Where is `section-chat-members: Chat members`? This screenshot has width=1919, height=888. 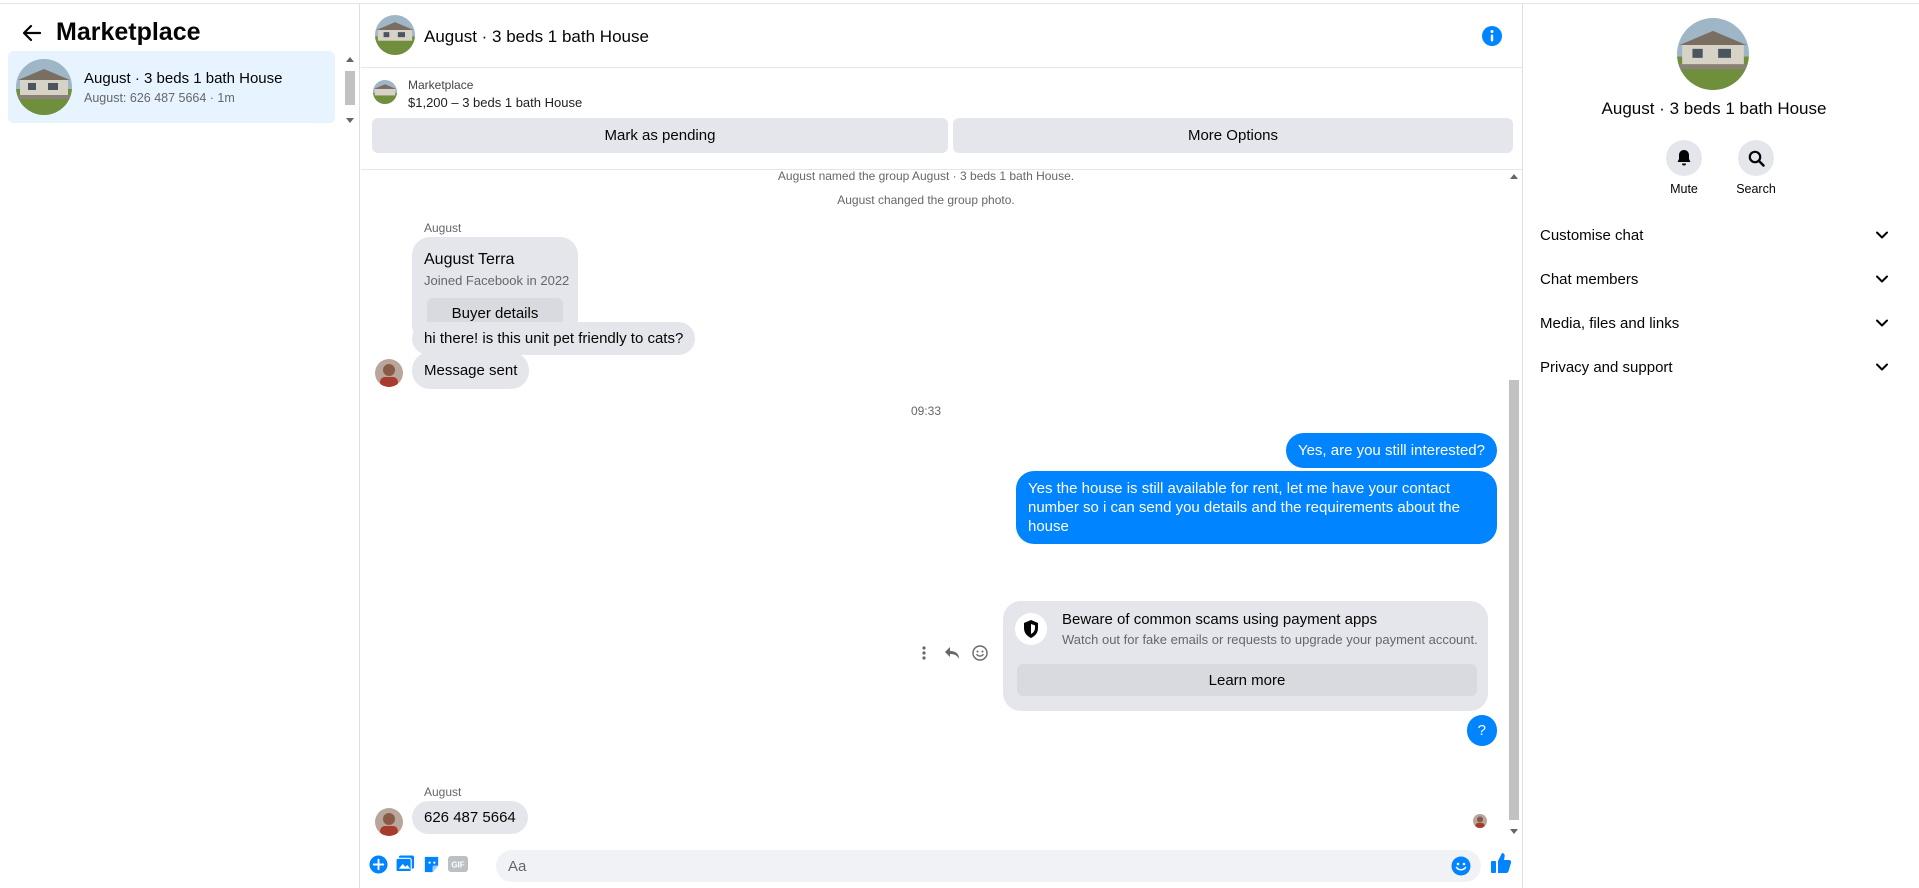 section-chat-members: Chat members is located at coordinates (1715, 279).